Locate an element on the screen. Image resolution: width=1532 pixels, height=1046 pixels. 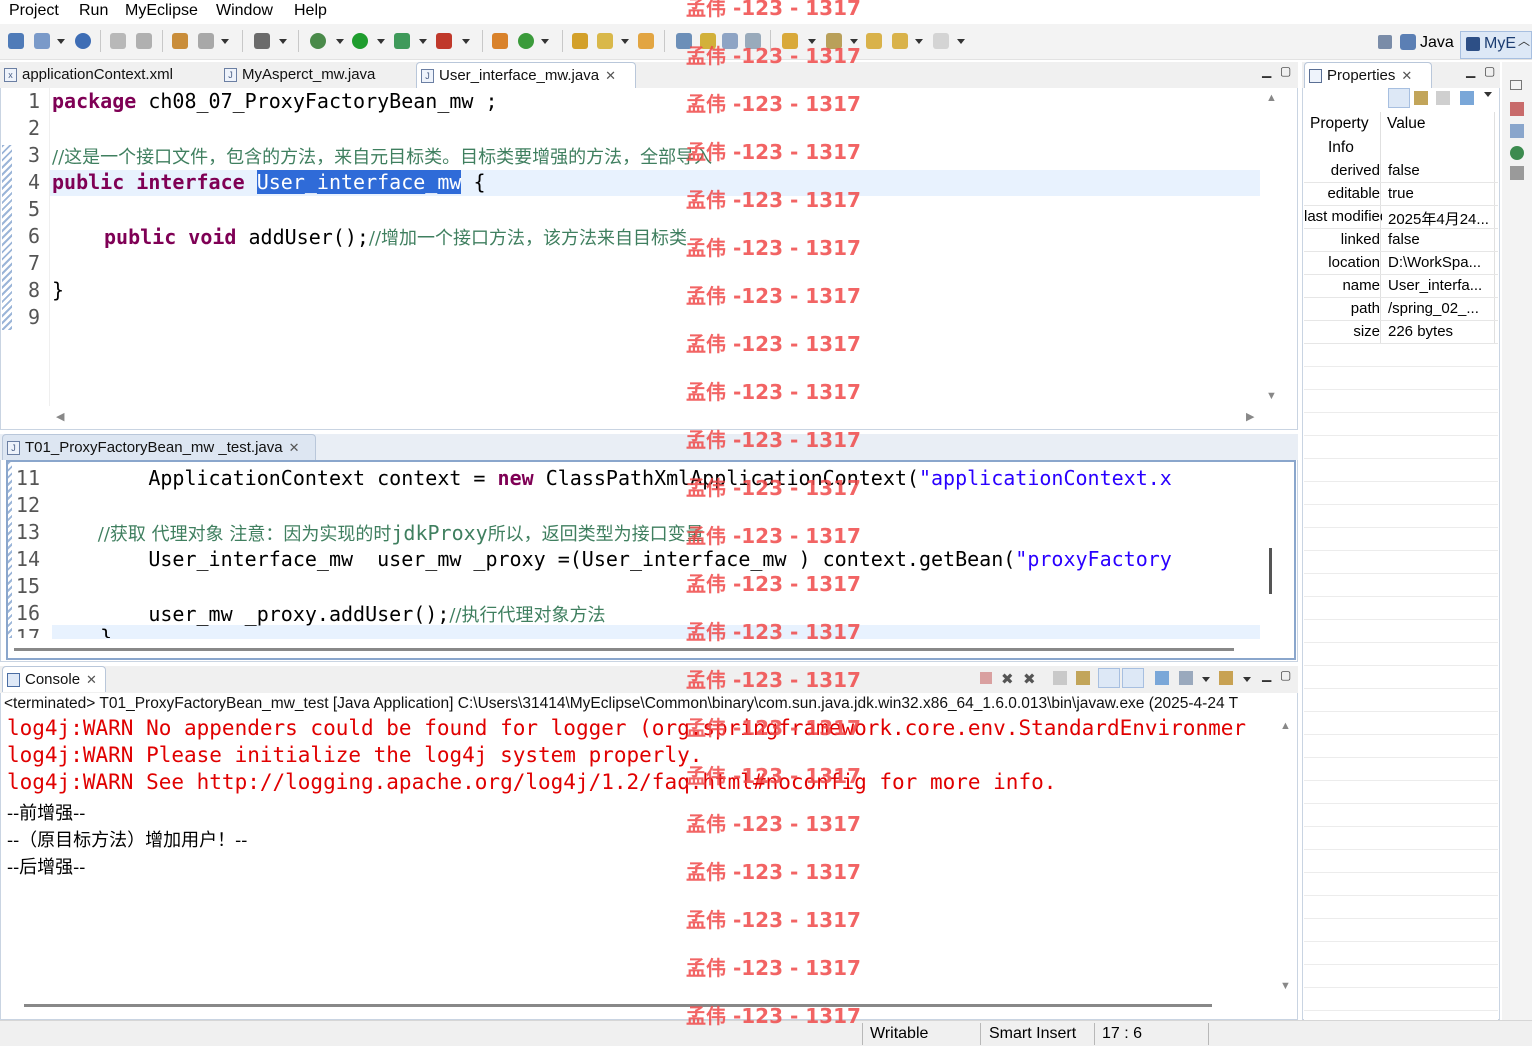
open-perspective-icon is located at coordinates (1385, 42).